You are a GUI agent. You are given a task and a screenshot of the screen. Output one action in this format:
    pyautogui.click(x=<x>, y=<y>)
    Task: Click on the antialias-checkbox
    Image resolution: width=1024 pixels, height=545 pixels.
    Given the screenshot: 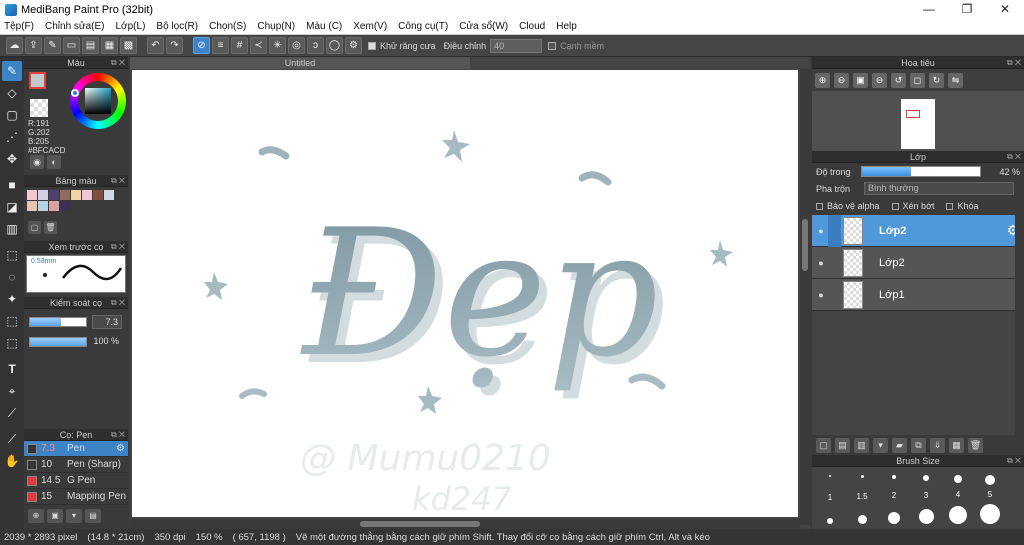 What is the action you would take?
    pyautogui.click(x=372, y=45)
    